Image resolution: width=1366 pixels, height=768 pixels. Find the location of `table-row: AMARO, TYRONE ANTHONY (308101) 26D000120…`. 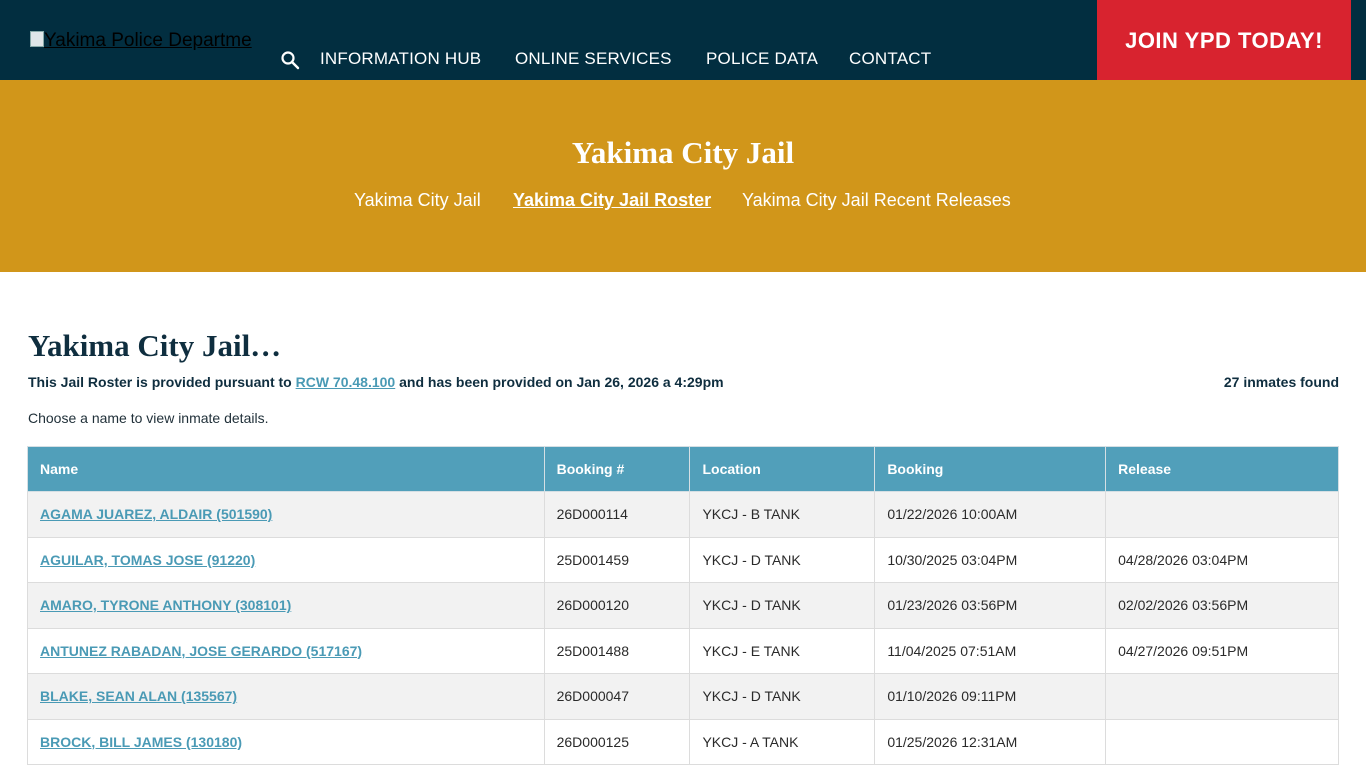

table-row: AMARO, TYRONE ANTHONY (308101) 26D000120… is located at coordinates (683, 605).